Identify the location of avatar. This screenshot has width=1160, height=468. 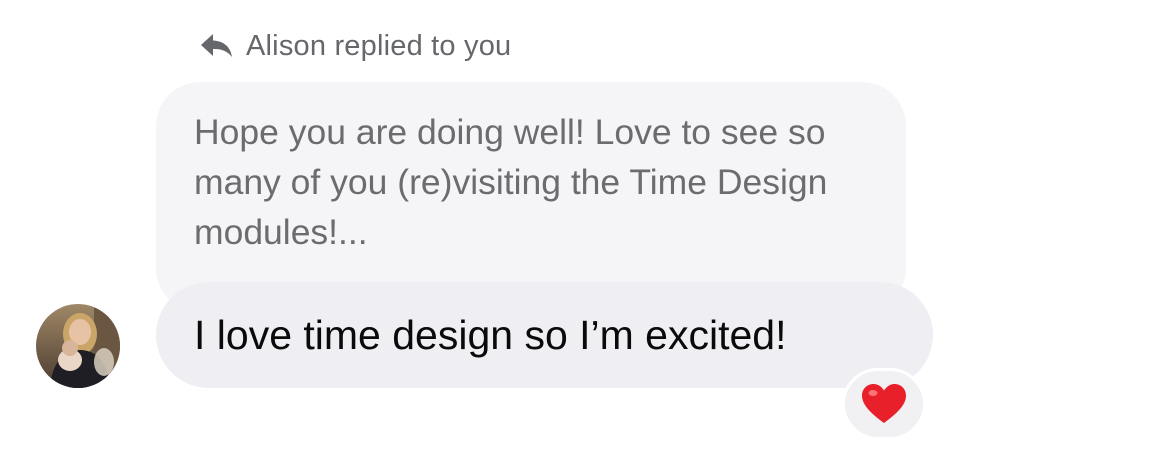
(78, 346).